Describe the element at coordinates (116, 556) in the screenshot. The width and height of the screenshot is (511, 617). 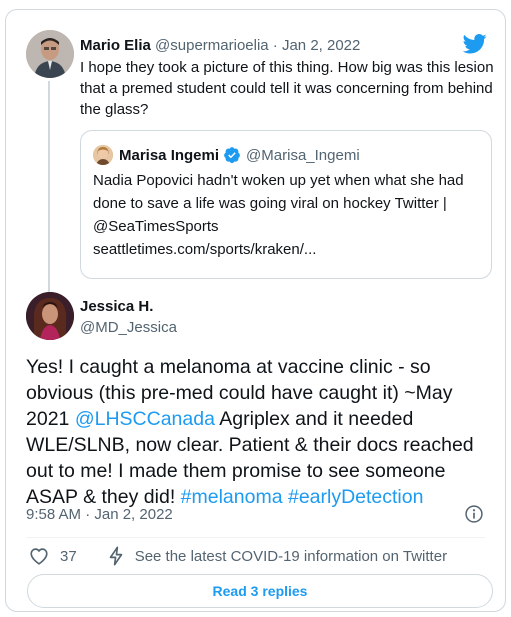
I see `bolt-icon` at that location.